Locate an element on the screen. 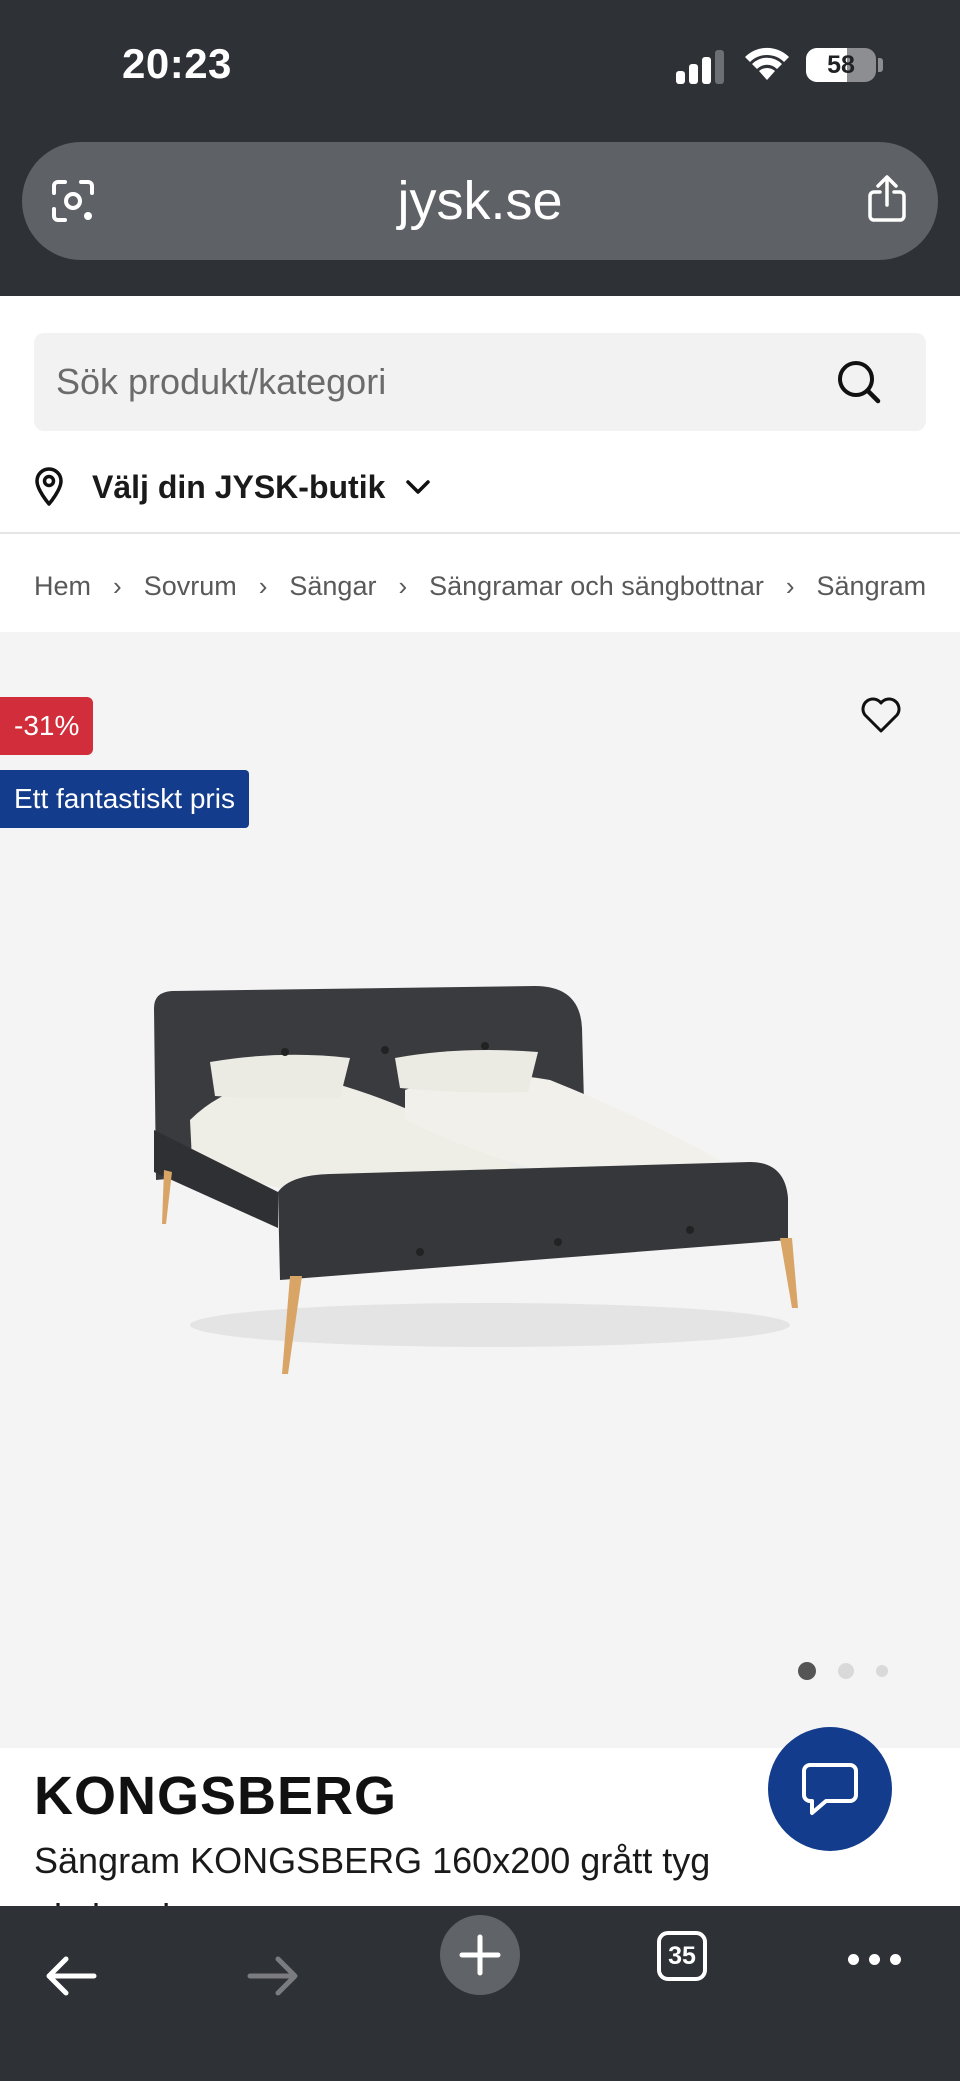 The image size is (960, 2081). breadcrumb-item-sangramar: Sängramar och sängbottnar is located at coordinates (596, 586).